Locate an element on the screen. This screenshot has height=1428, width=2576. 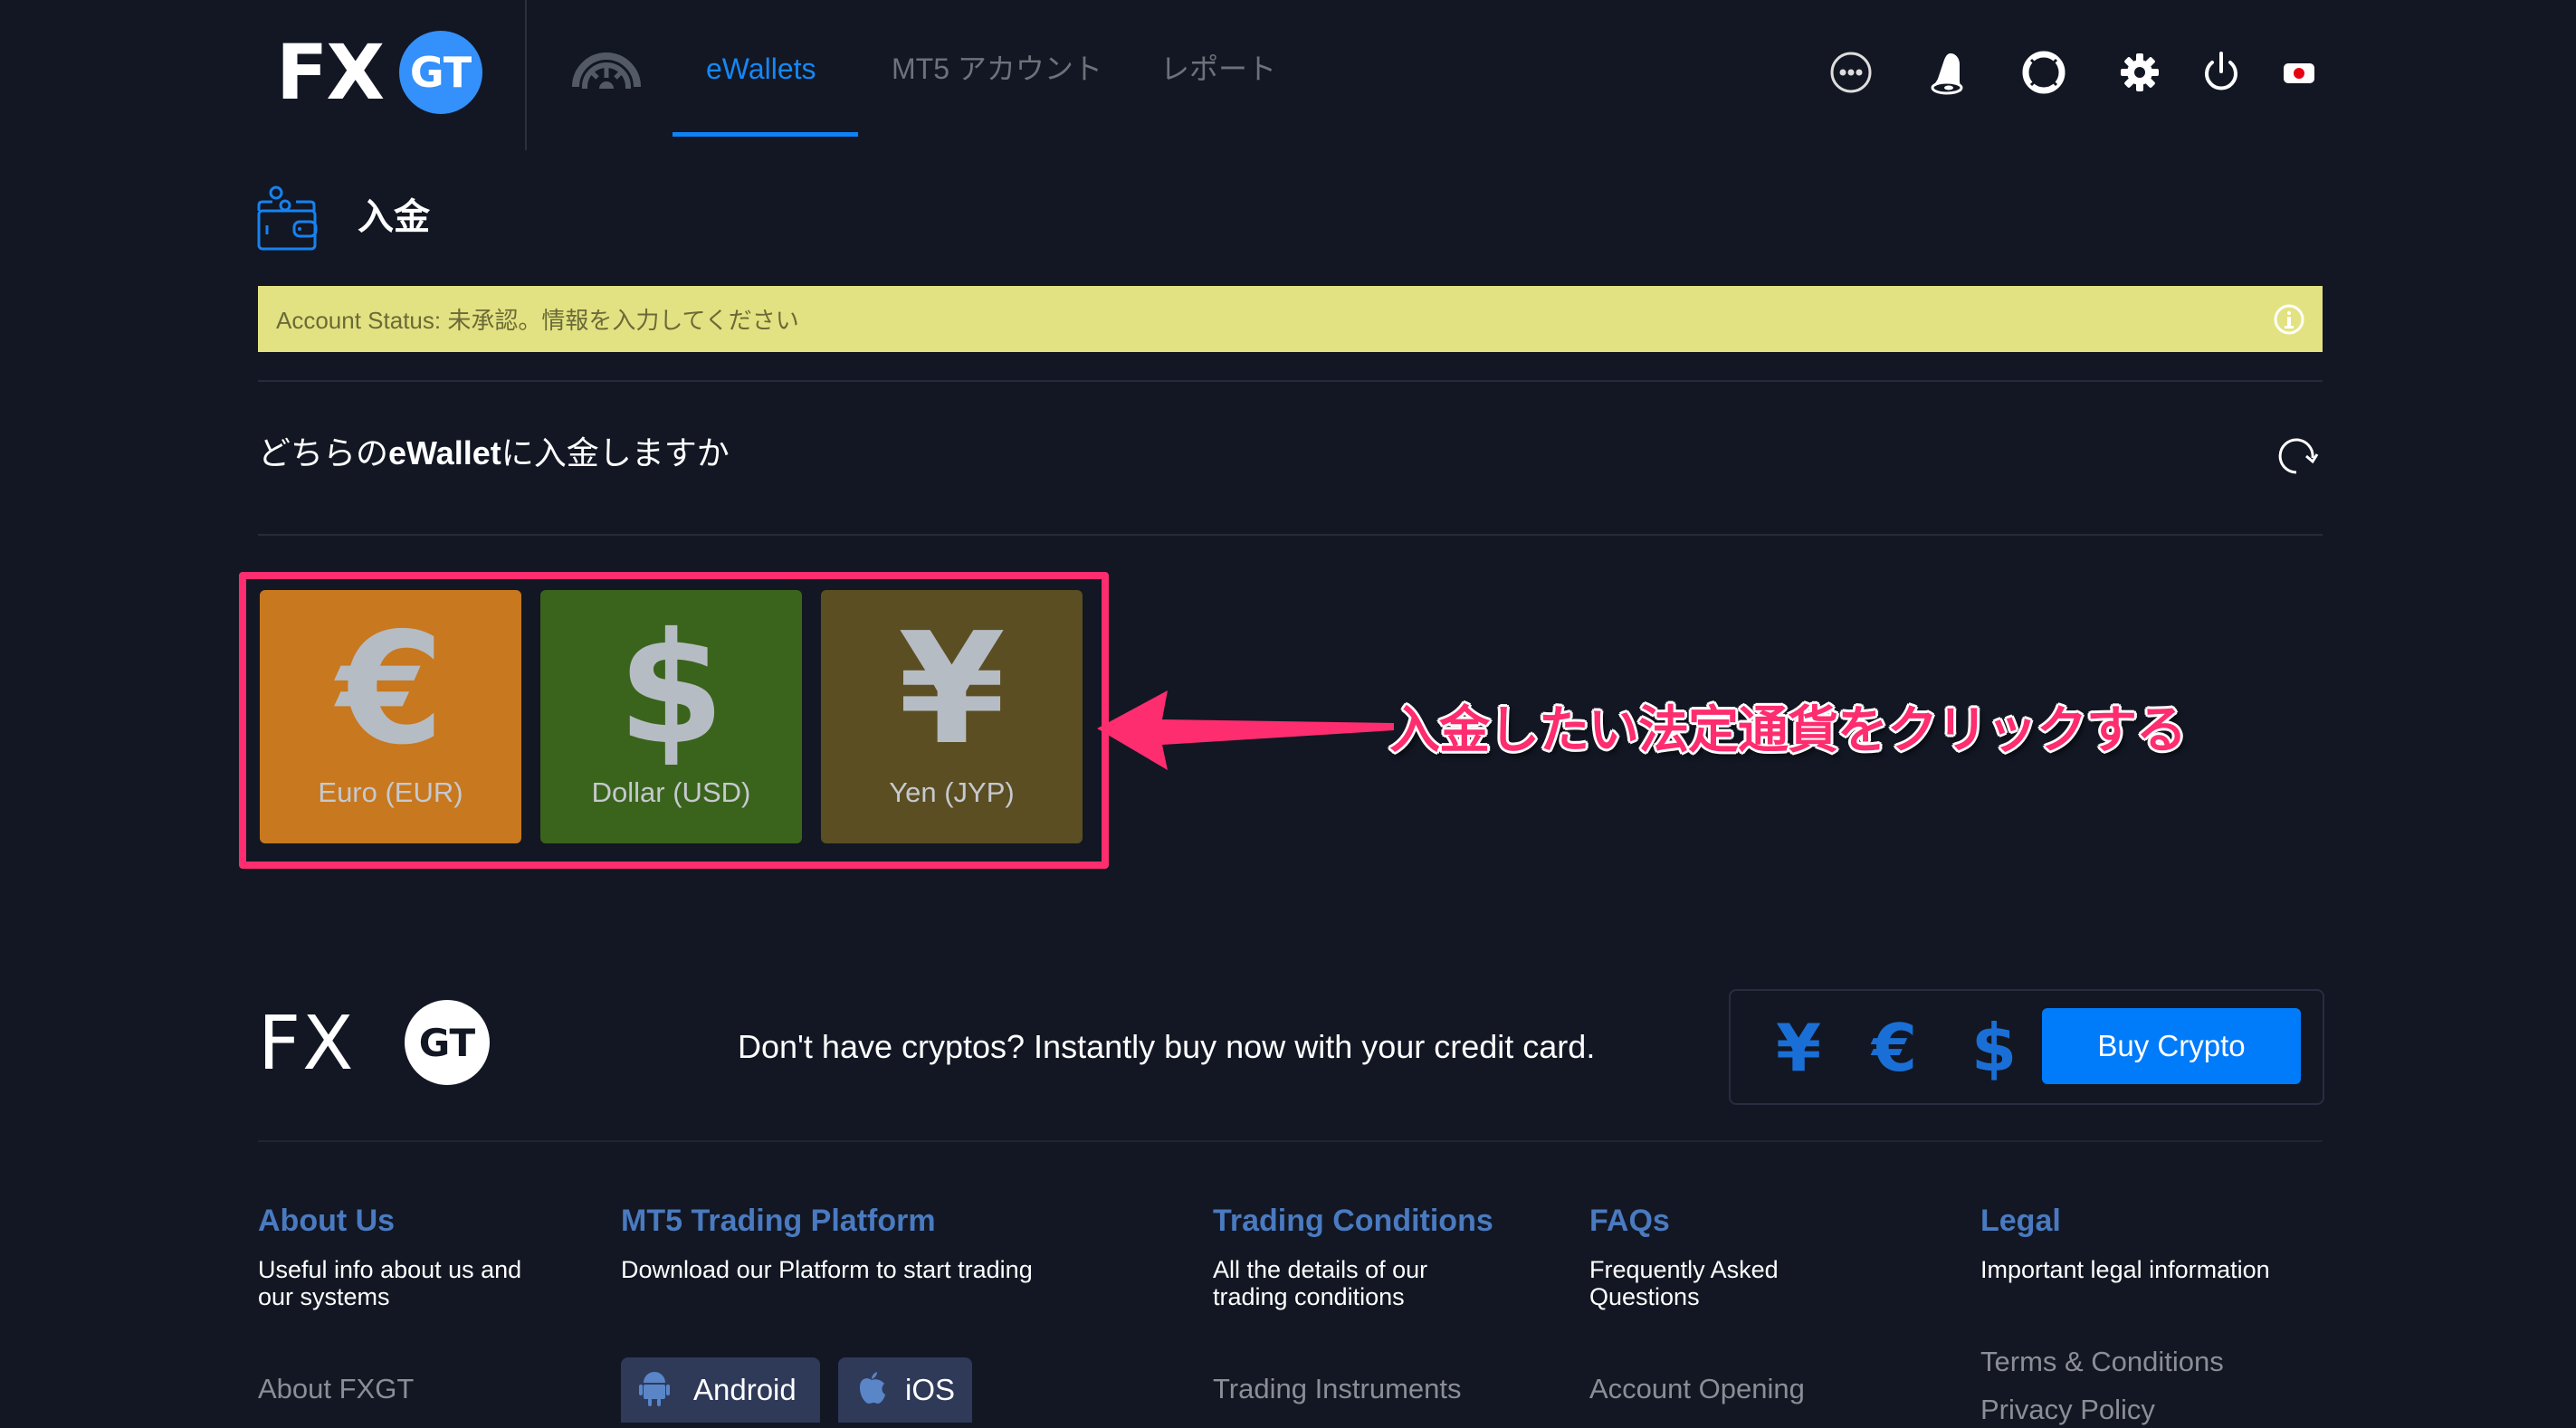
currency-label: Dollar (USD) is located at coordinates (671, 792).